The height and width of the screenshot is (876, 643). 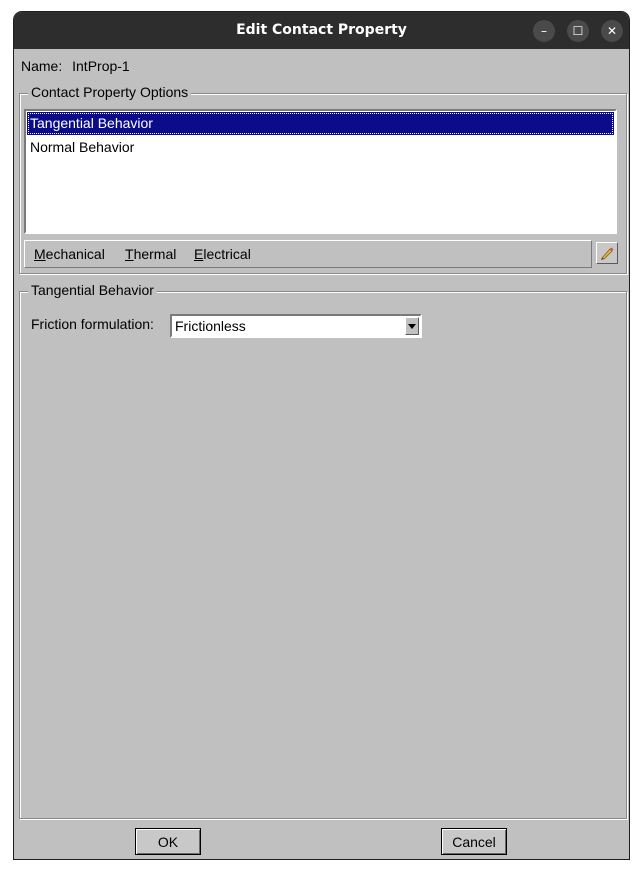 What do you see at coordinates (320, 171) in the screenshot?
I see `contact-property-options-list: Tangential Behavior Normal Behavior` at bounding box center [320, 171].